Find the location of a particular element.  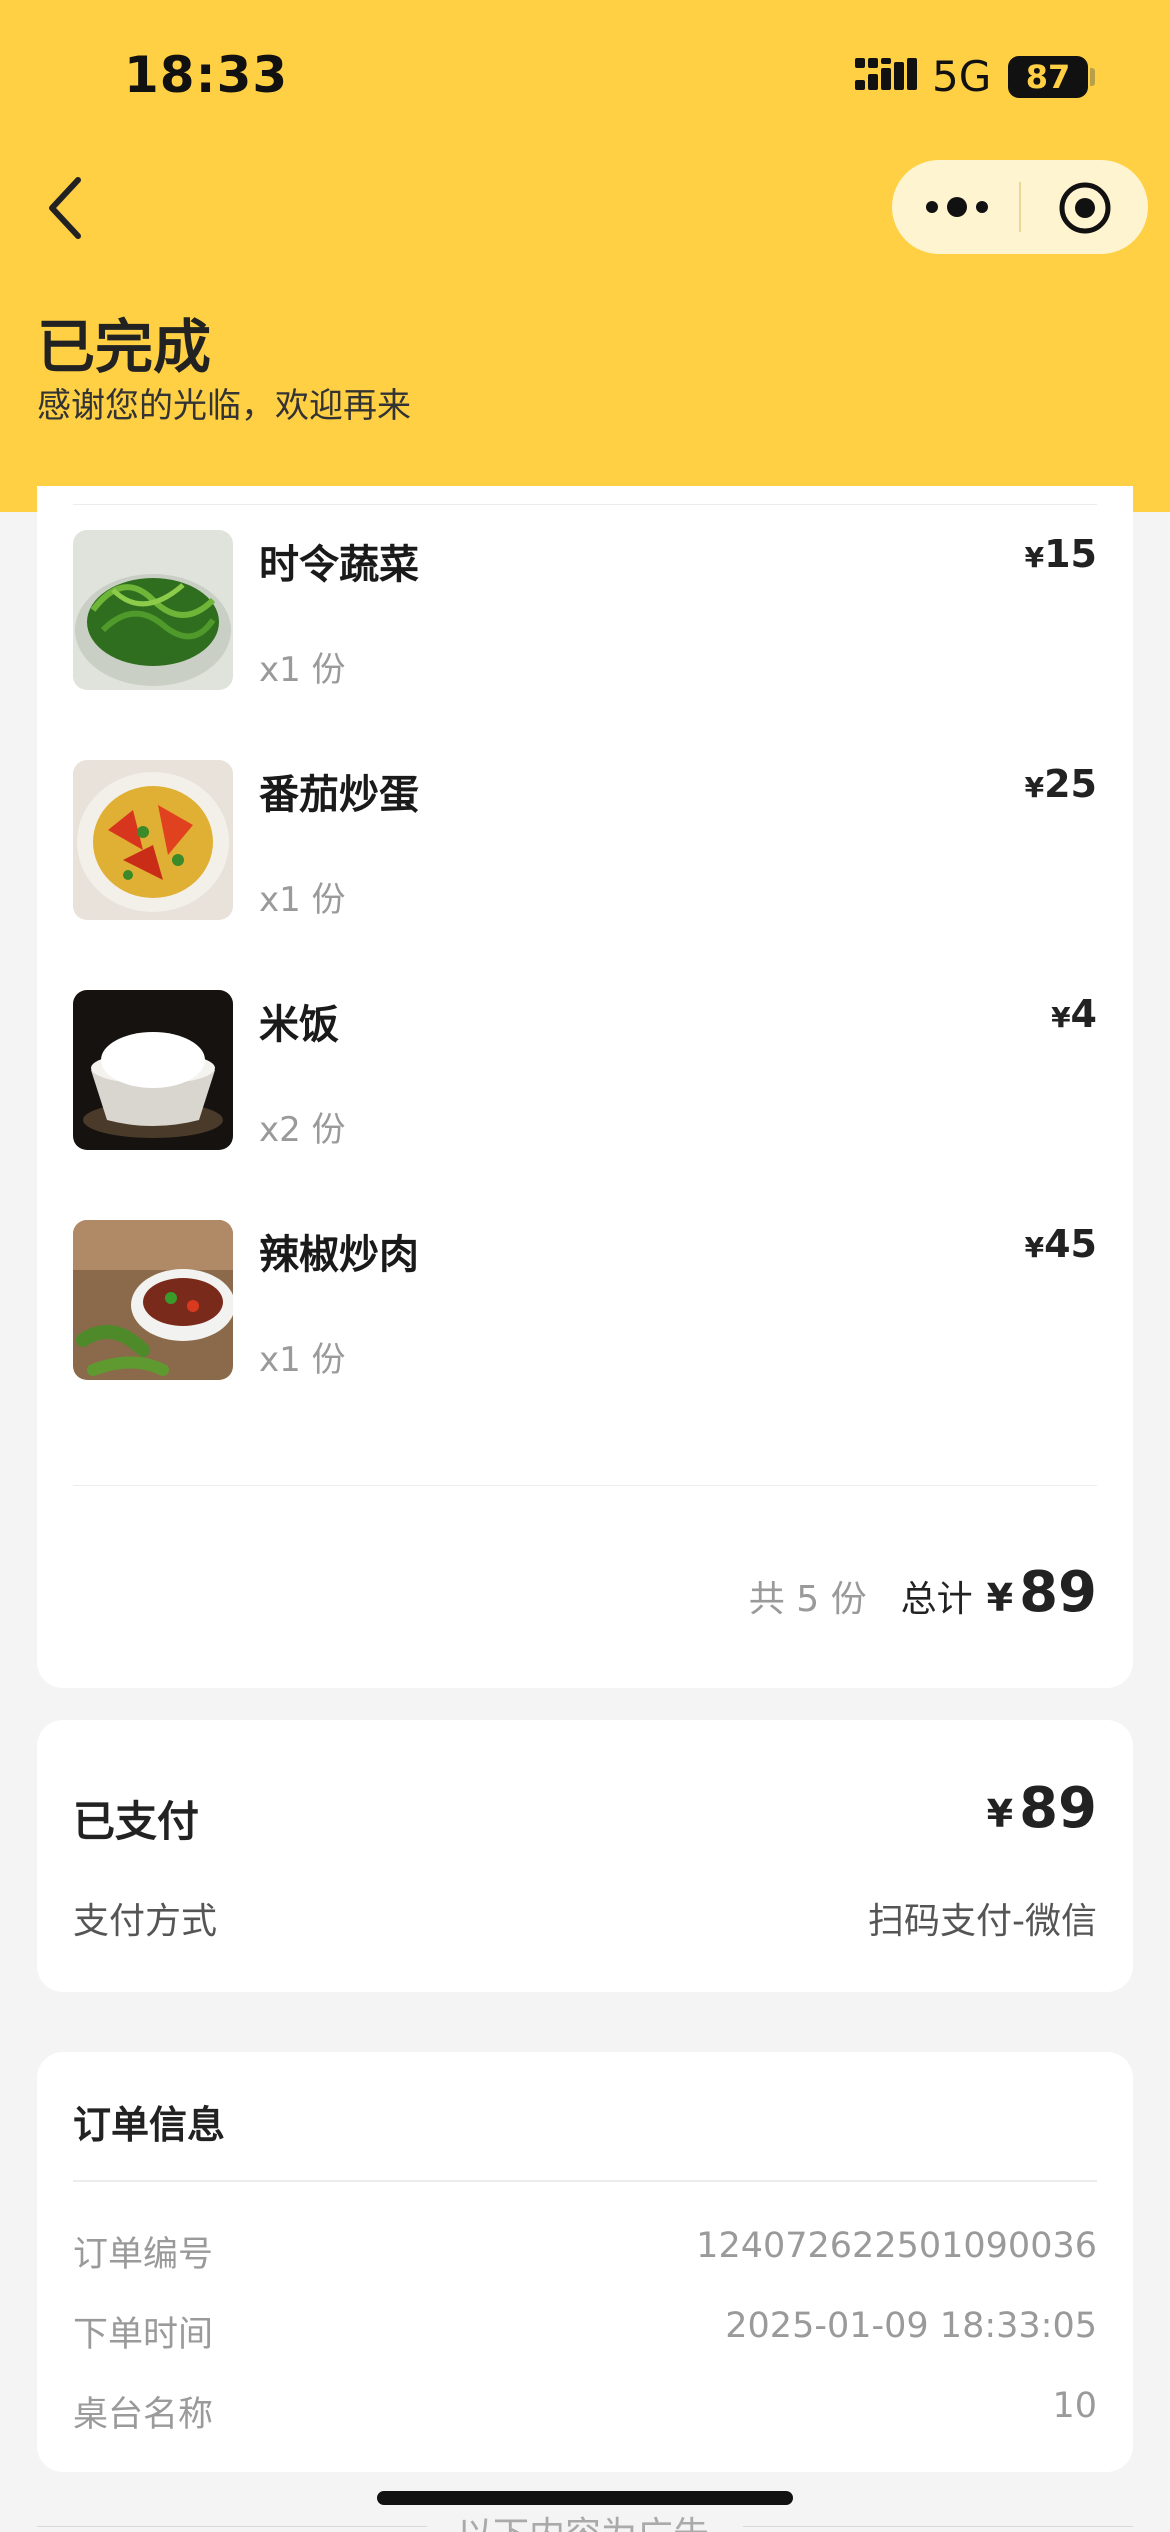

dish-price: ¥4 is located at coordinates (1074, 1014).